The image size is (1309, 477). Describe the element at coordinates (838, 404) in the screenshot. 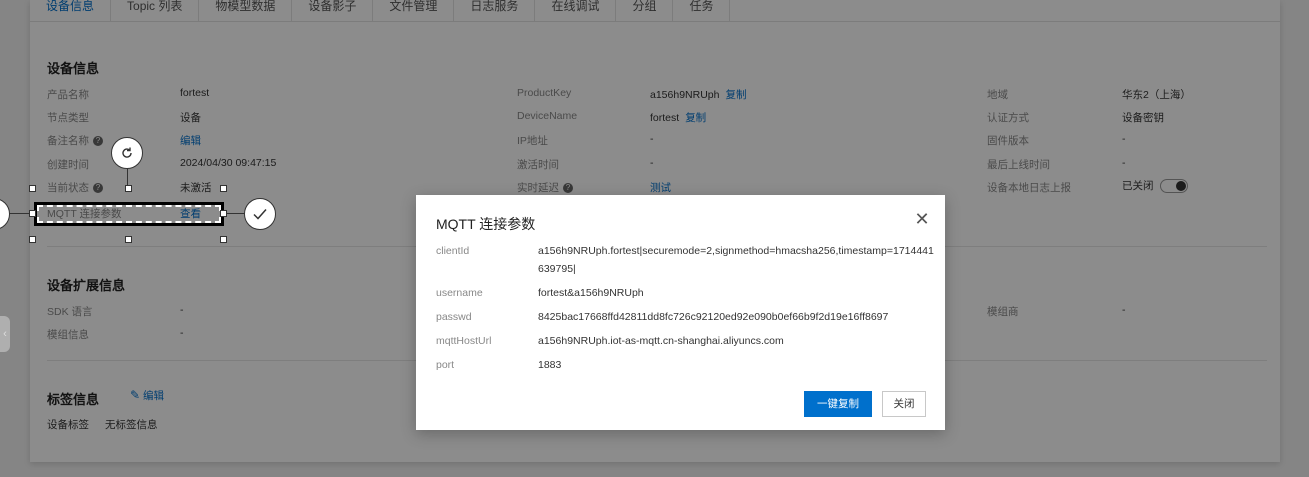

I see `copy-all-button: 一键复制` at that location.